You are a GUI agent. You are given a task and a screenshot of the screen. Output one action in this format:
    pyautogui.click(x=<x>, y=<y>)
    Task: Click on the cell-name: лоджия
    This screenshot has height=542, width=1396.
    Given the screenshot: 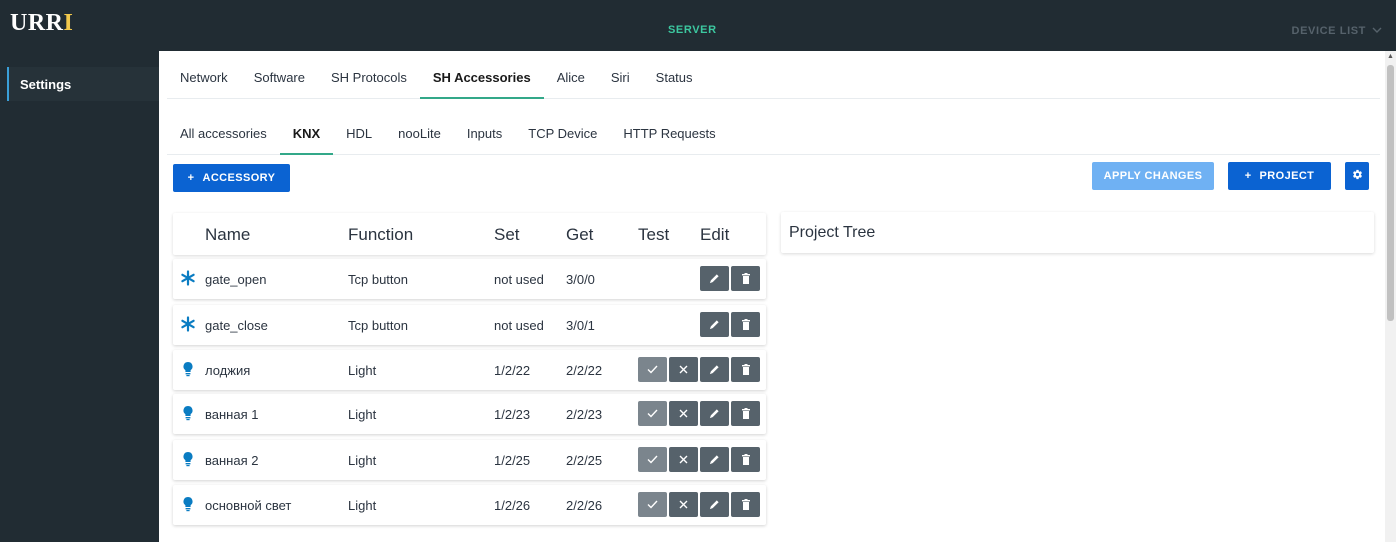 What is the action you would take?
    pyautogui.click(x=228, y=370)
    